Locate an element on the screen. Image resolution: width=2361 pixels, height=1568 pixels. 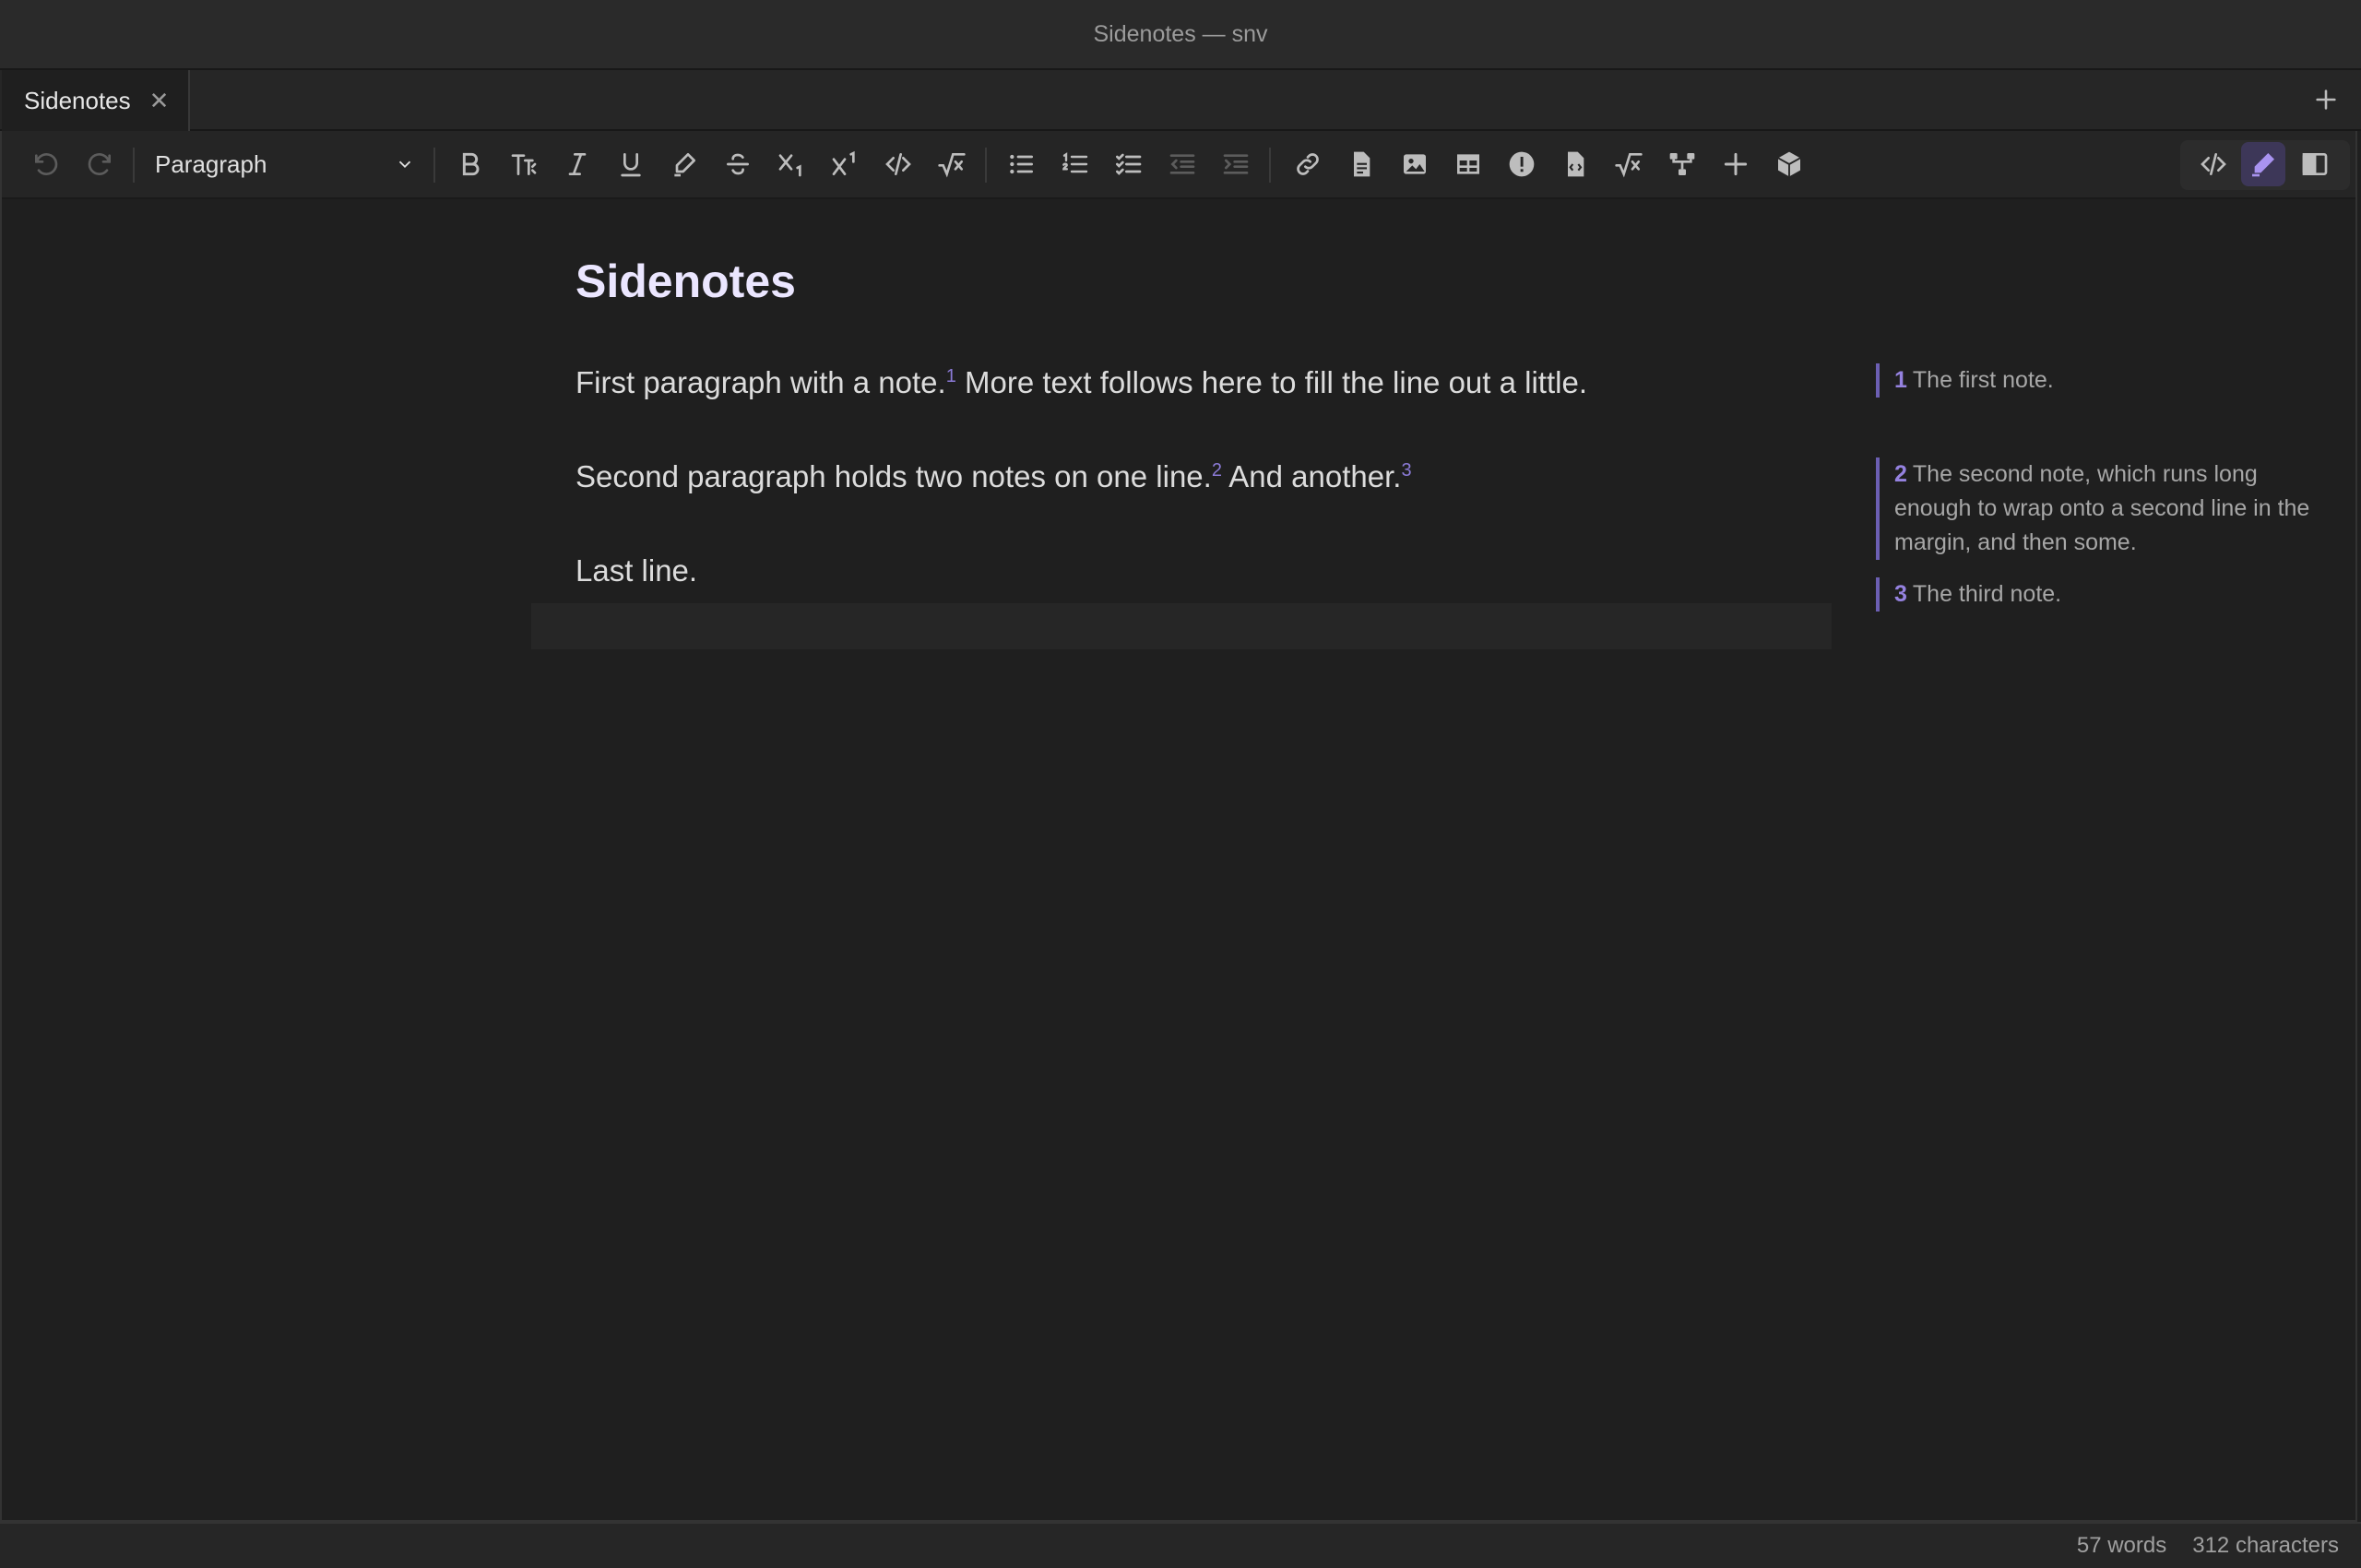
highlight-button is located at coordinates (684, 164).